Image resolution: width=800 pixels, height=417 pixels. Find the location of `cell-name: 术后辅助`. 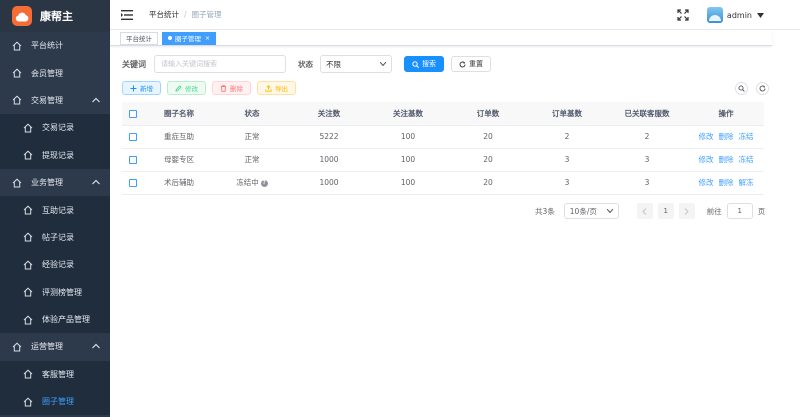

cell-name: 术后辅助 is located at coordinates (179, 183).